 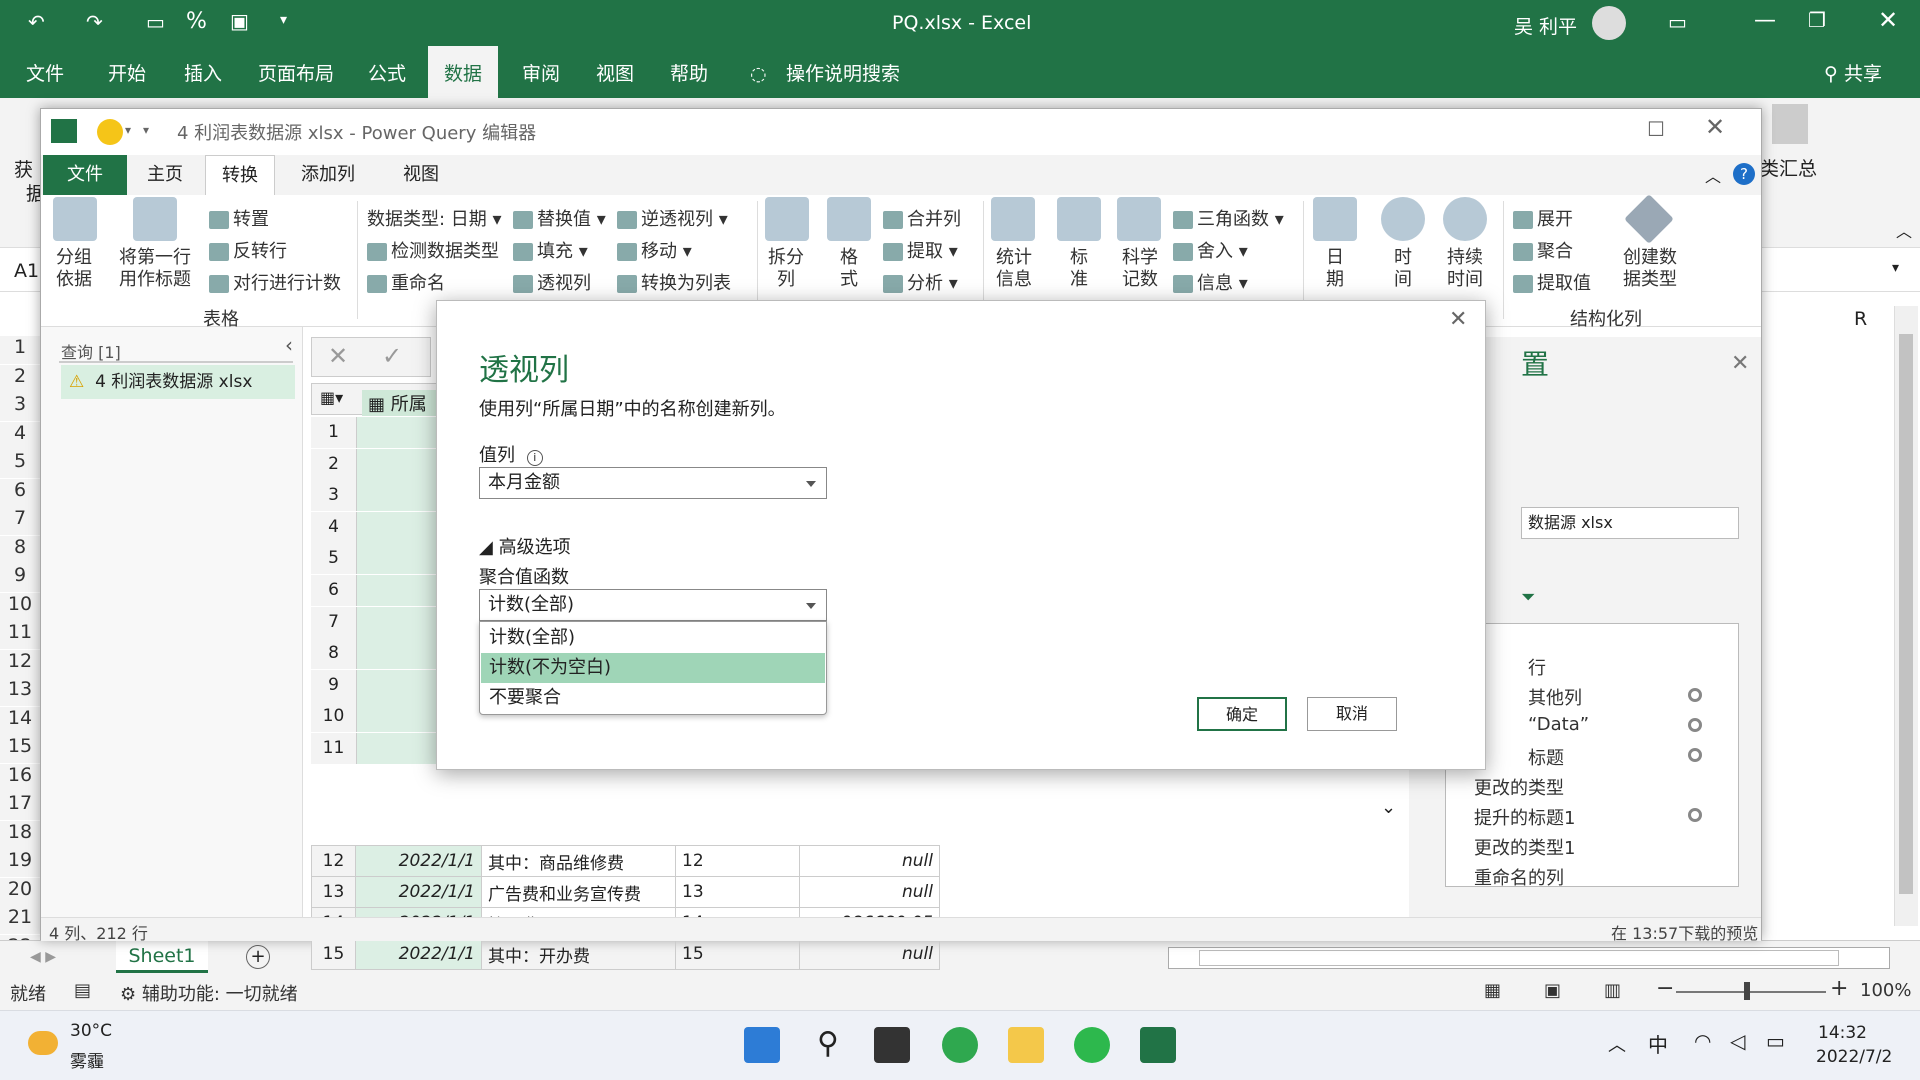 What do you see at coordinates (625, 954) in the screenshot?
I see `table-row: 15 2022/1/1 其中：开办费 15 null` at bounding box center [625, 954].